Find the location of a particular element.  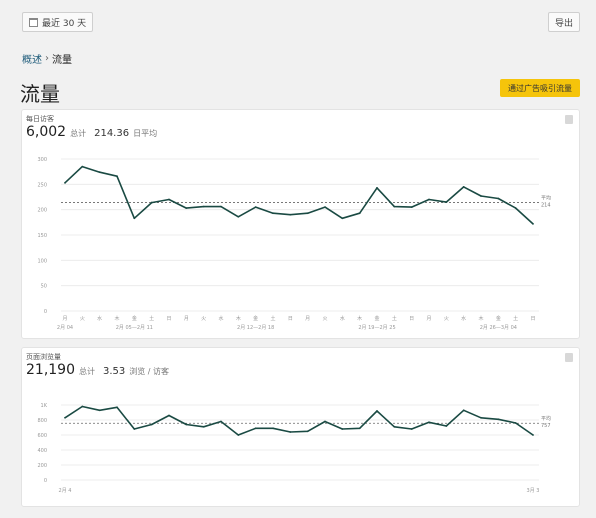

date-range-button: 最近 30 天 is located at coordinates (58, 22).